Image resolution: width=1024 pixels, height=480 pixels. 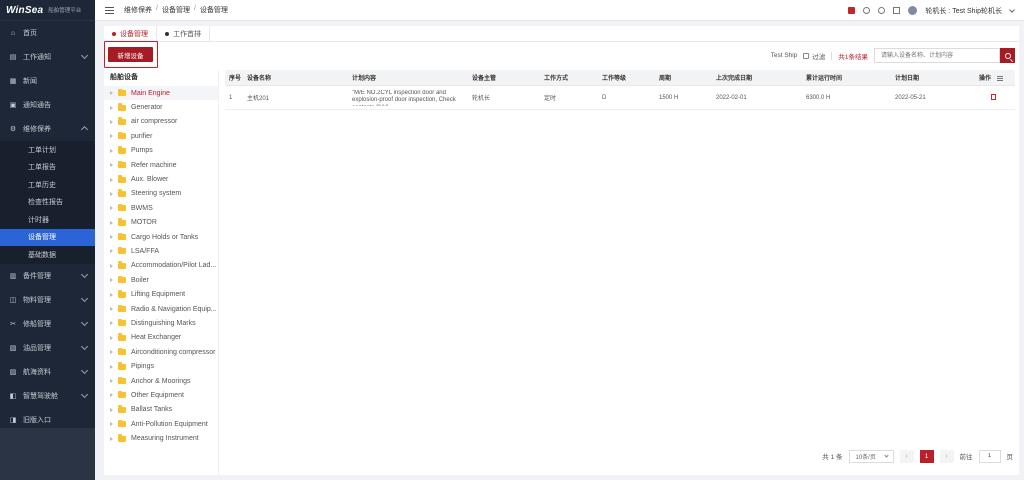 I want to click on tree-node: Anti-Pollution Equipment, so click(x=161, y=424).